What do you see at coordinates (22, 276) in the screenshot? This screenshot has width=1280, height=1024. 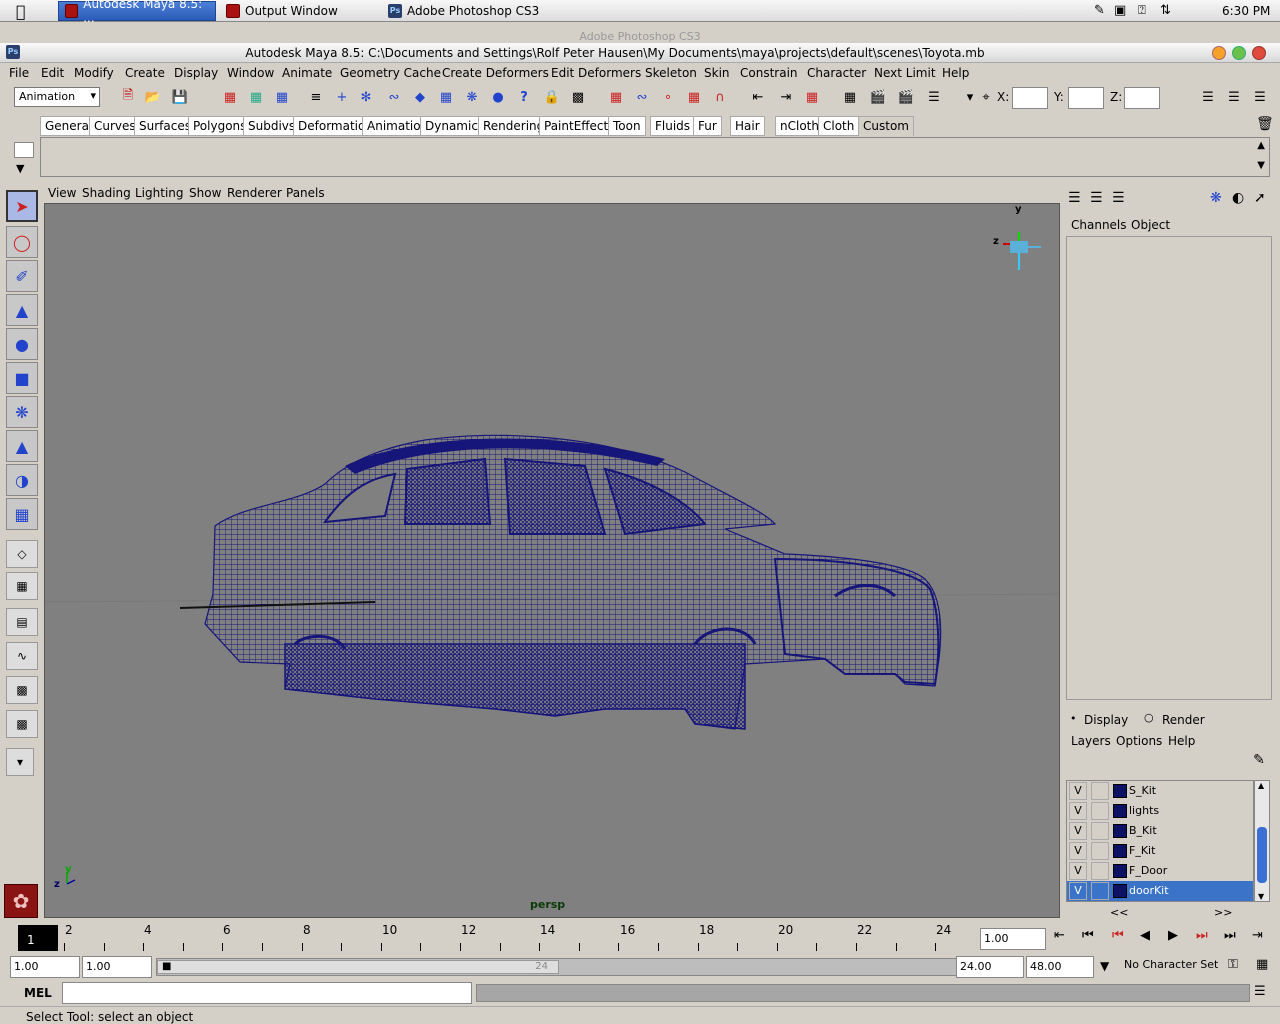 I see `paint-select-tool-icon: ✐` at bounding box center [22, 276].